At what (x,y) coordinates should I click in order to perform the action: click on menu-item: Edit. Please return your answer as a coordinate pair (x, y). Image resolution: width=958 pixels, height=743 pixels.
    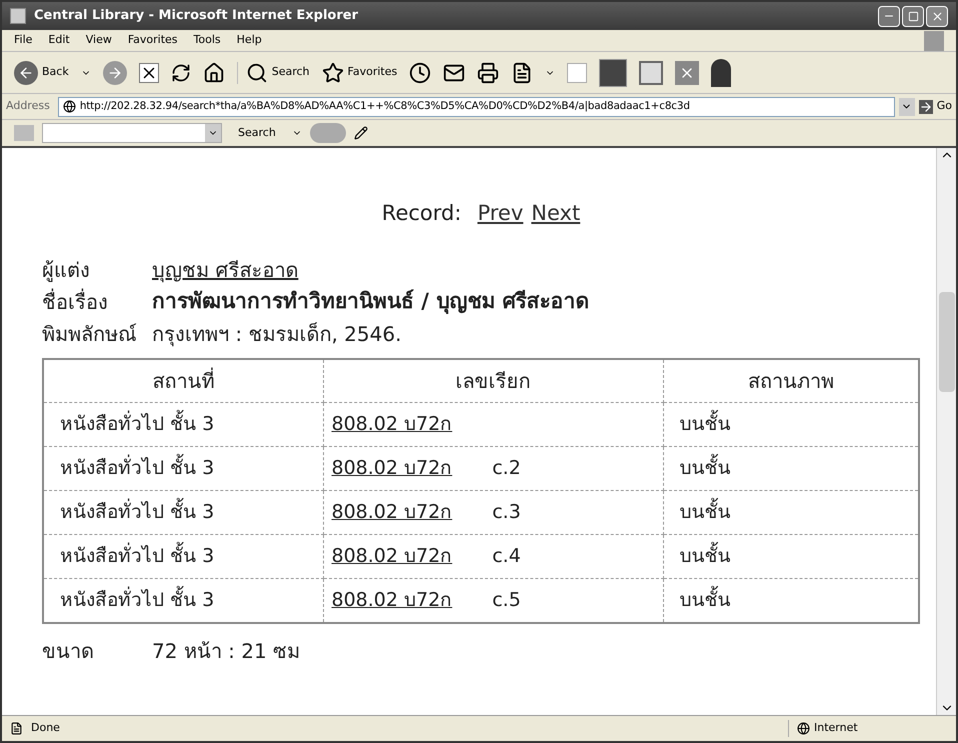
    Looking at the image, I should click on (59, 40).